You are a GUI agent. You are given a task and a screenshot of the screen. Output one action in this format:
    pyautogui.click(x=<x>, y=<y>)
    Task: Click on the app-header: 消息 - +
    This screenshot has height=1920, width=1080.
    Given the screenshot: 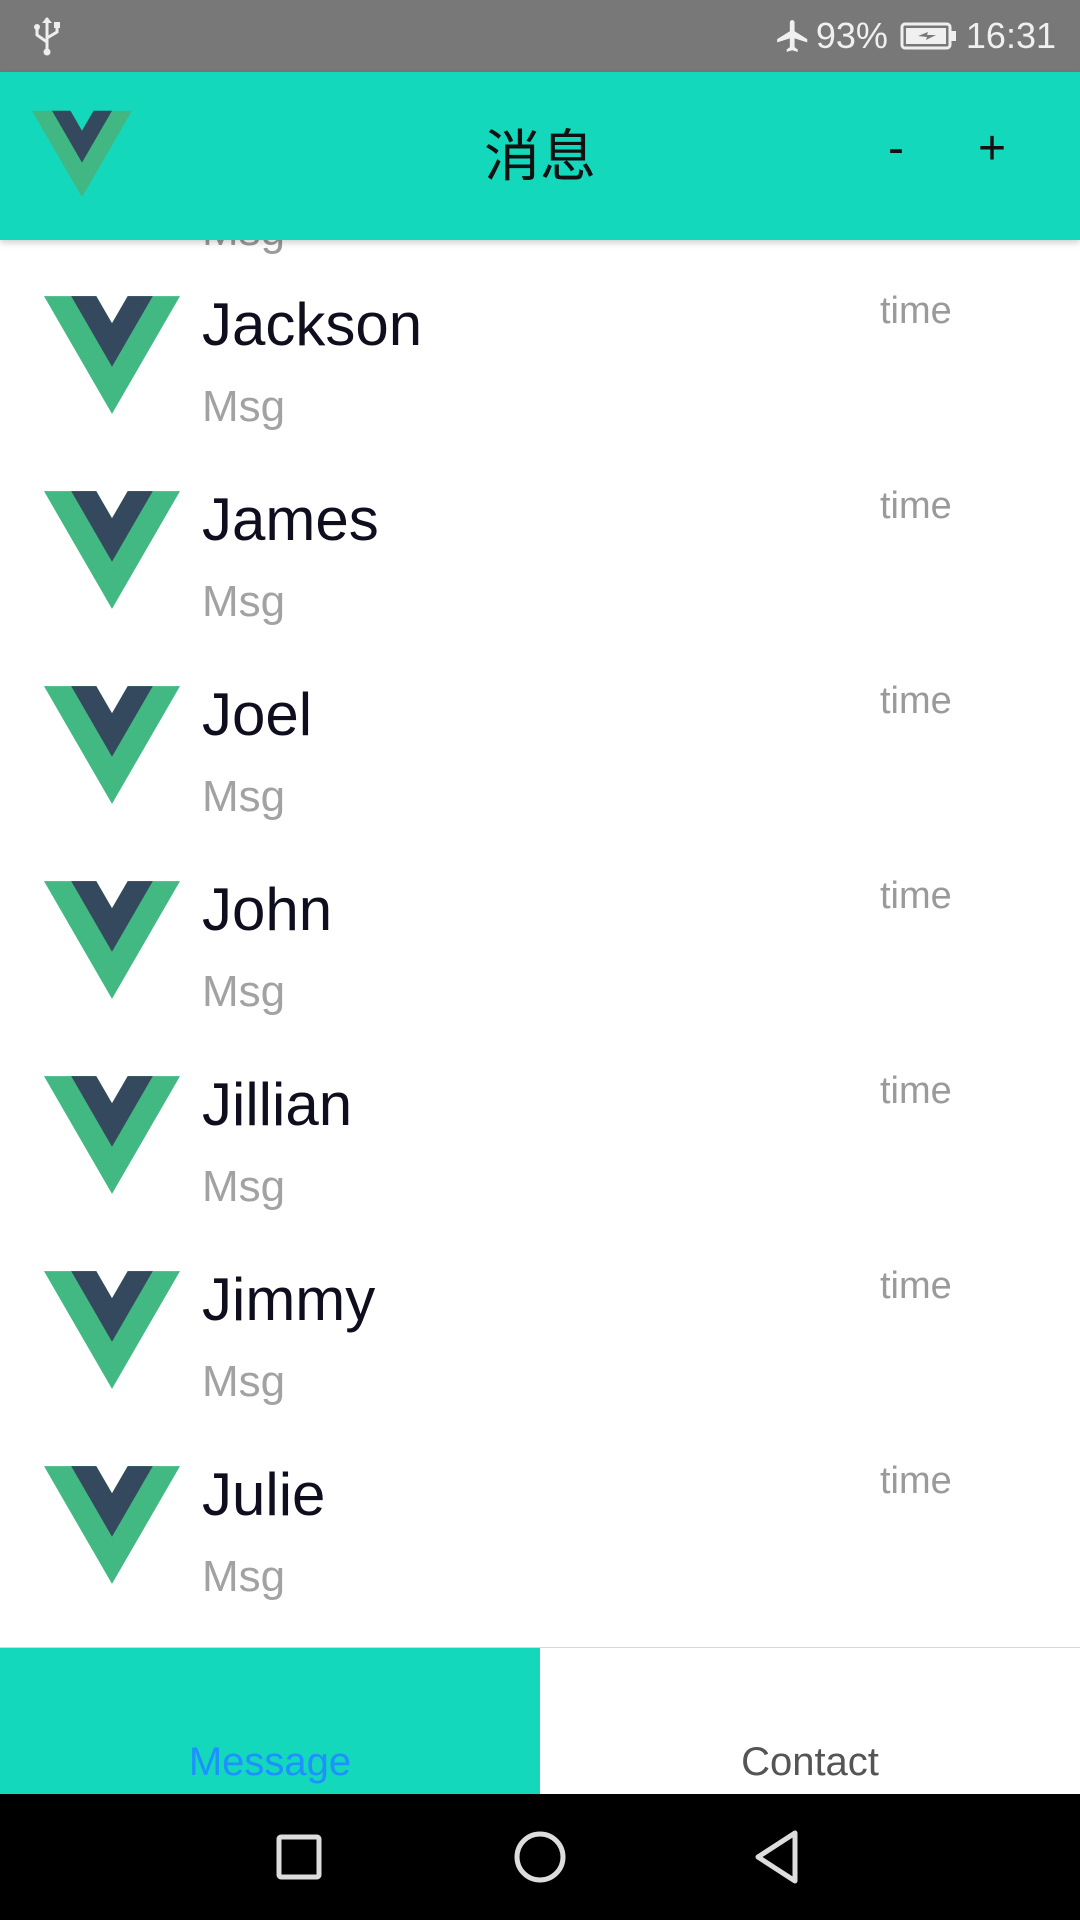 What is the action you would take?
    pyautogui.click(x=540, y=156)
    